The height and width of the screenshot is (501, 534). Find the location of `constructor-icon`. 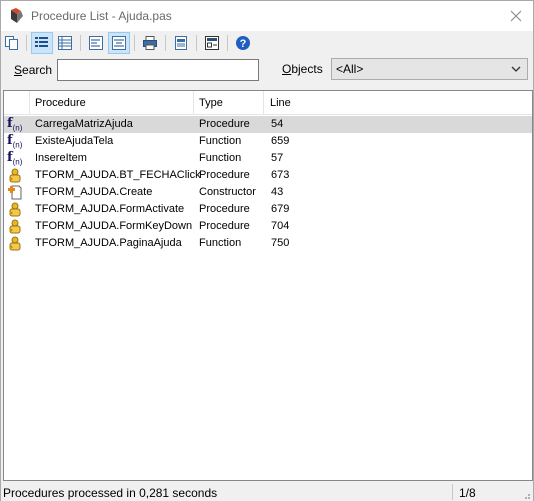

constructor-icon is located at coordinates (16, 192).